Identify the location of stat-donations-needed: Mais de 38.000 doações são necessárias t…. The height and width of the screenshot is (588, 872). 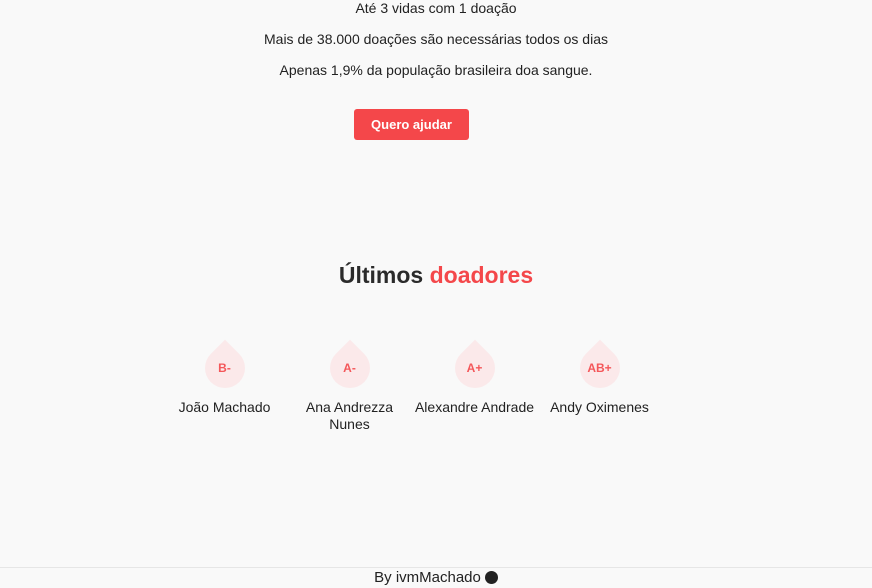
(436, 39).